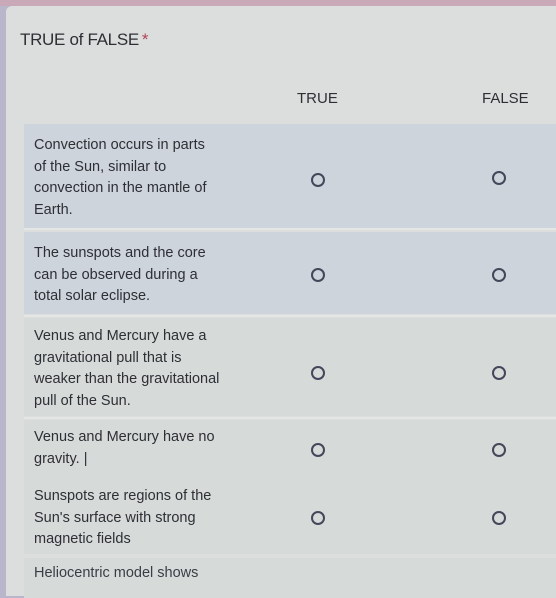 The image size is (556, 598). Describe the element at coordinates (108, 357) in the screenshot. I see `statement-line: gravitational pull that is` at that location.